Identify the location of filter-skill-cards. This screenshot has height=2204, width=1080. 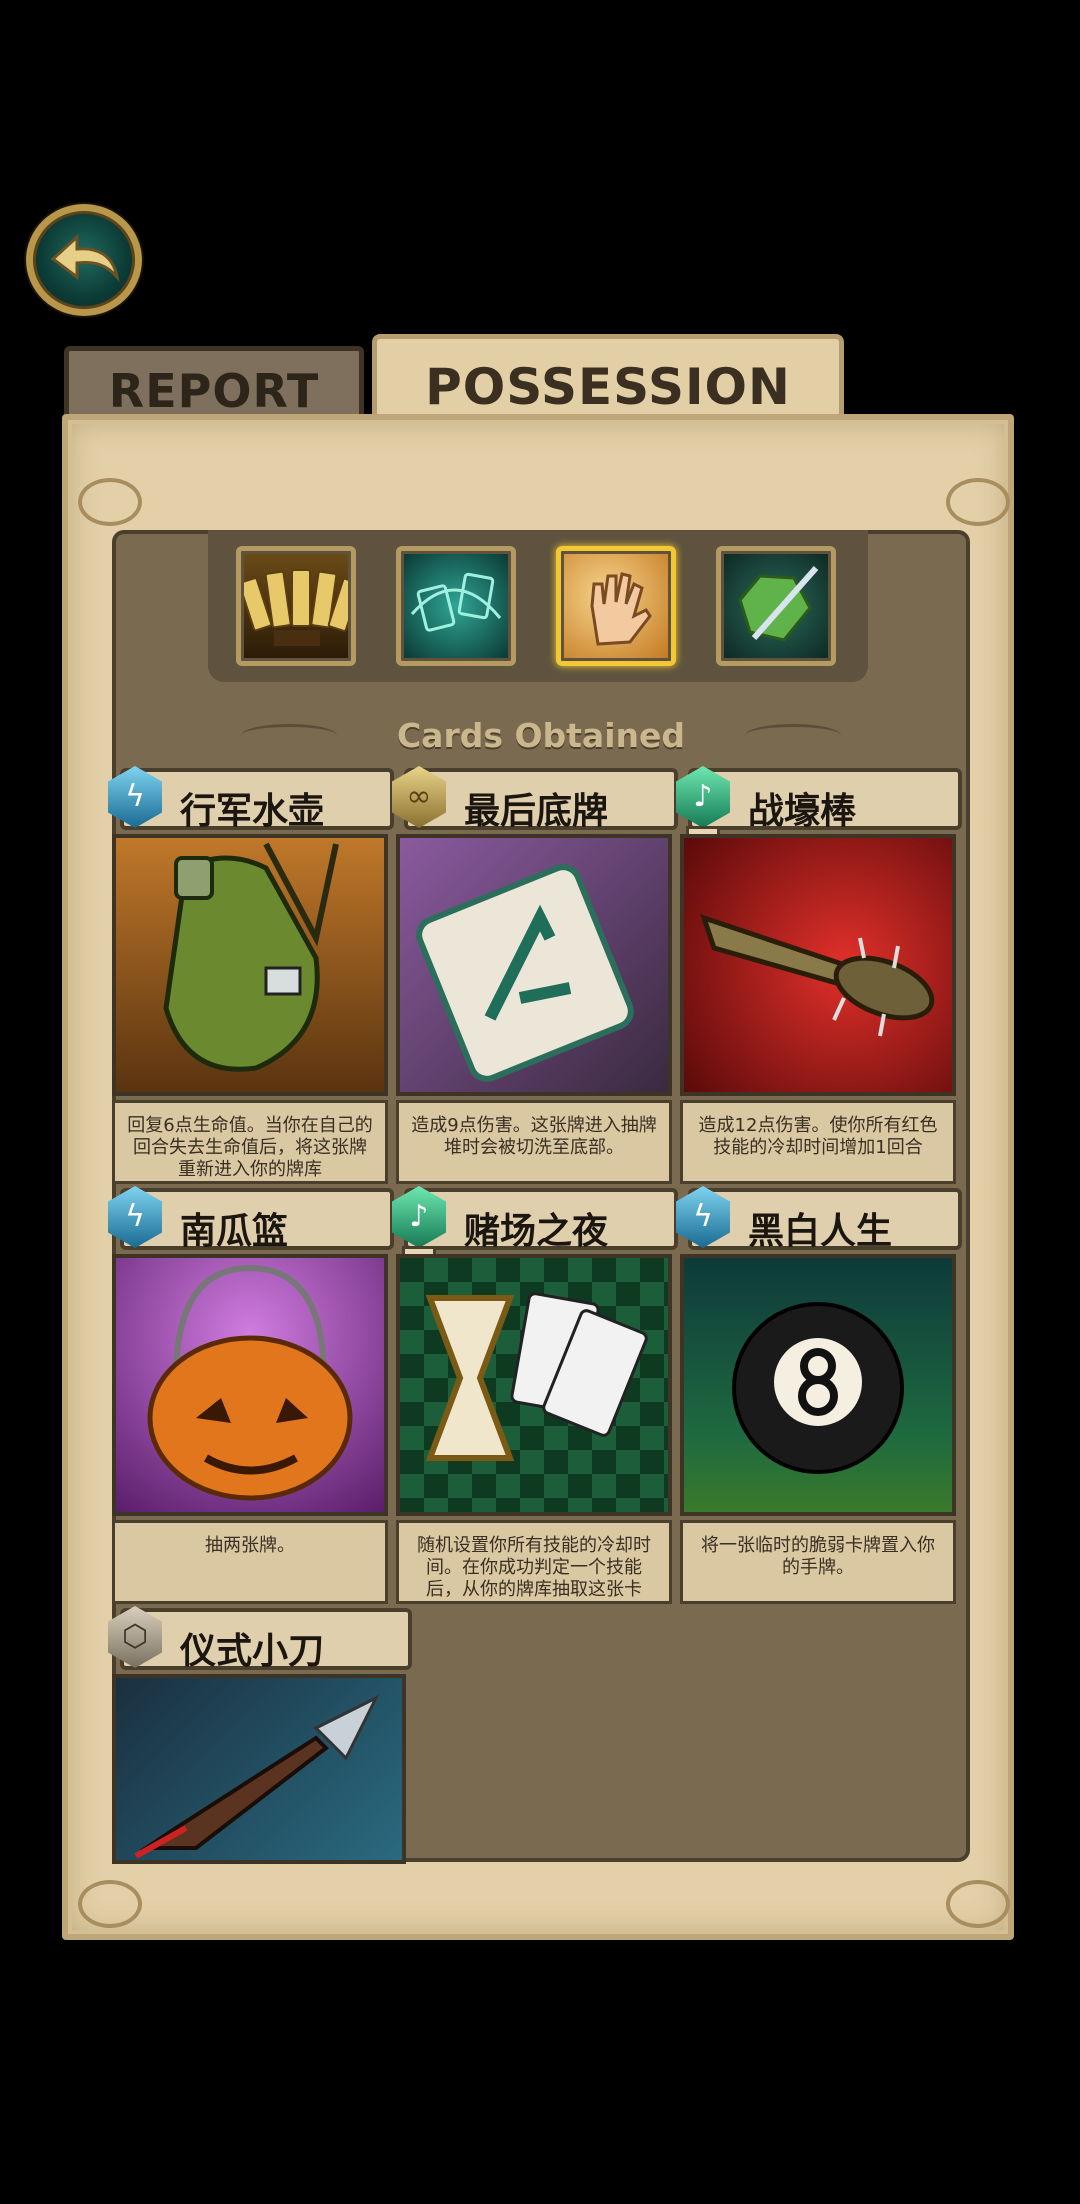
(456, 606).